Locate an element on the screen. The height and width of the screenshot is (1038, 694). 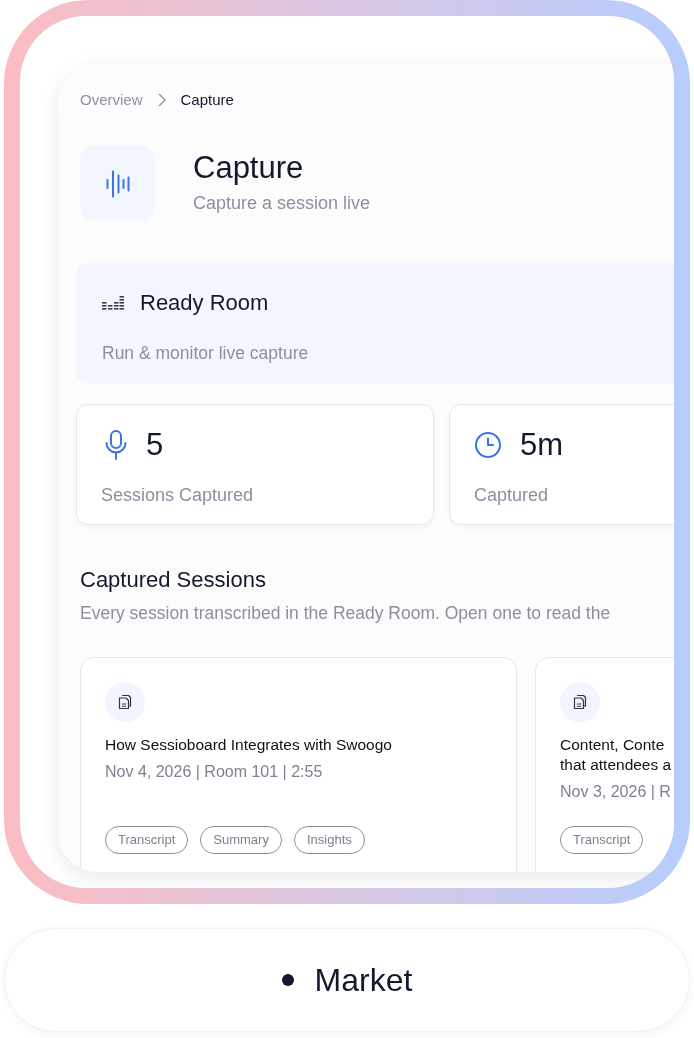
waveform-icon is located at coordinates (117, 183).